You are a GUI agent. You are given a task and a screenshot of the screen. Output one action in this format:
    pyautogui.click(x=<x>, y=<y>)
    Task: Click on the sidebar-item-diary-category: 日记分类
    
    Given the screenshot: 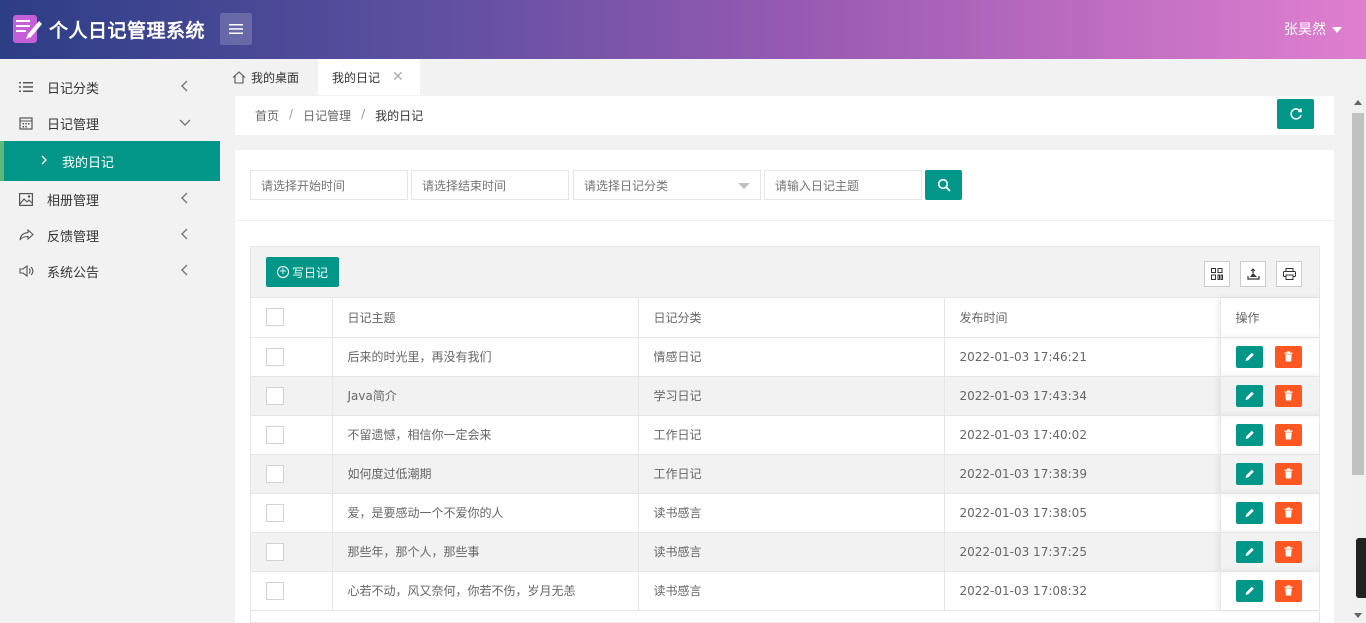 What is the action you would take?
    pyautogui.click(x=110, y=87)
    